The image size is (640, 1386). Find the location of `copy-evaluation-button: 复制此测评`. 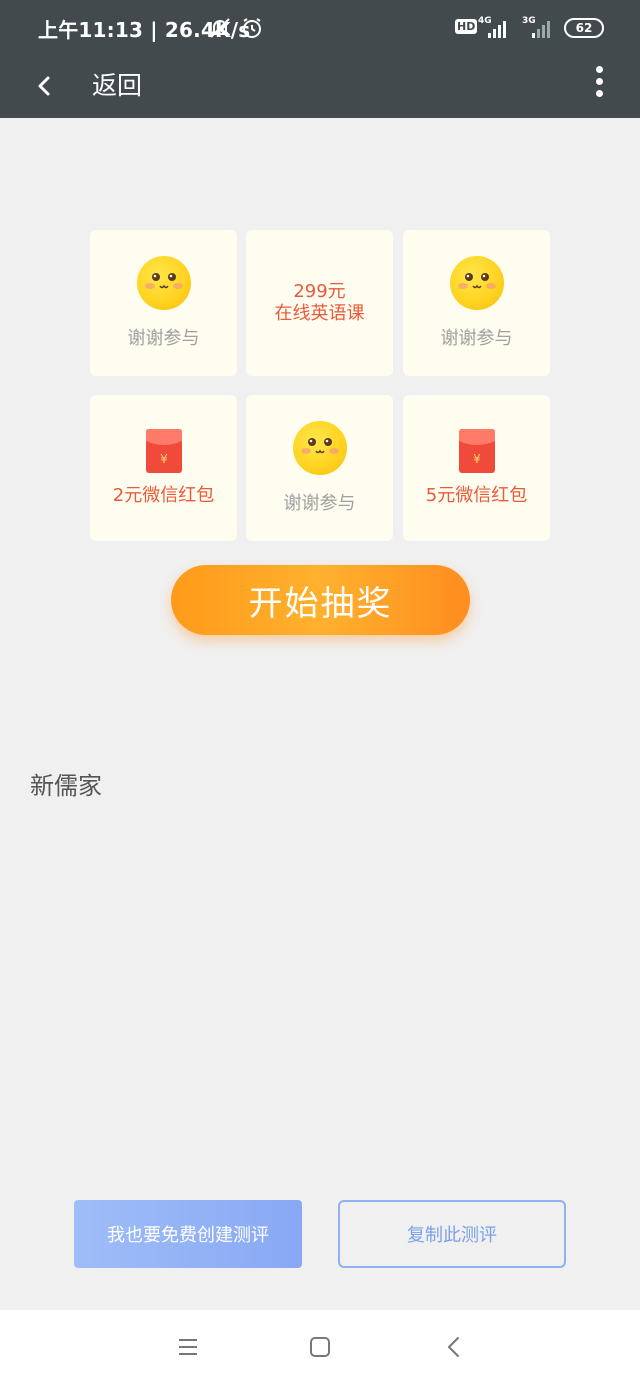

copy-evaluation-button: 复制此测评 is located at coordinates (452, 1234).